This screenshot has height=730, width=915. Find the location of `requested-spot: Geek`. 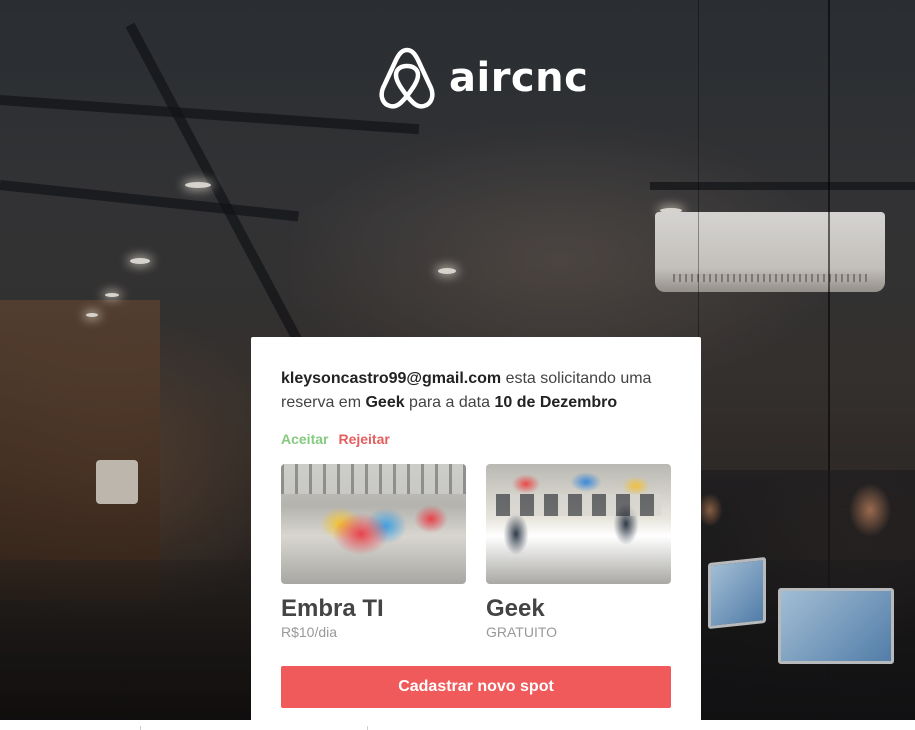

requested-spot: Geek is located at coordinates (385, 402).